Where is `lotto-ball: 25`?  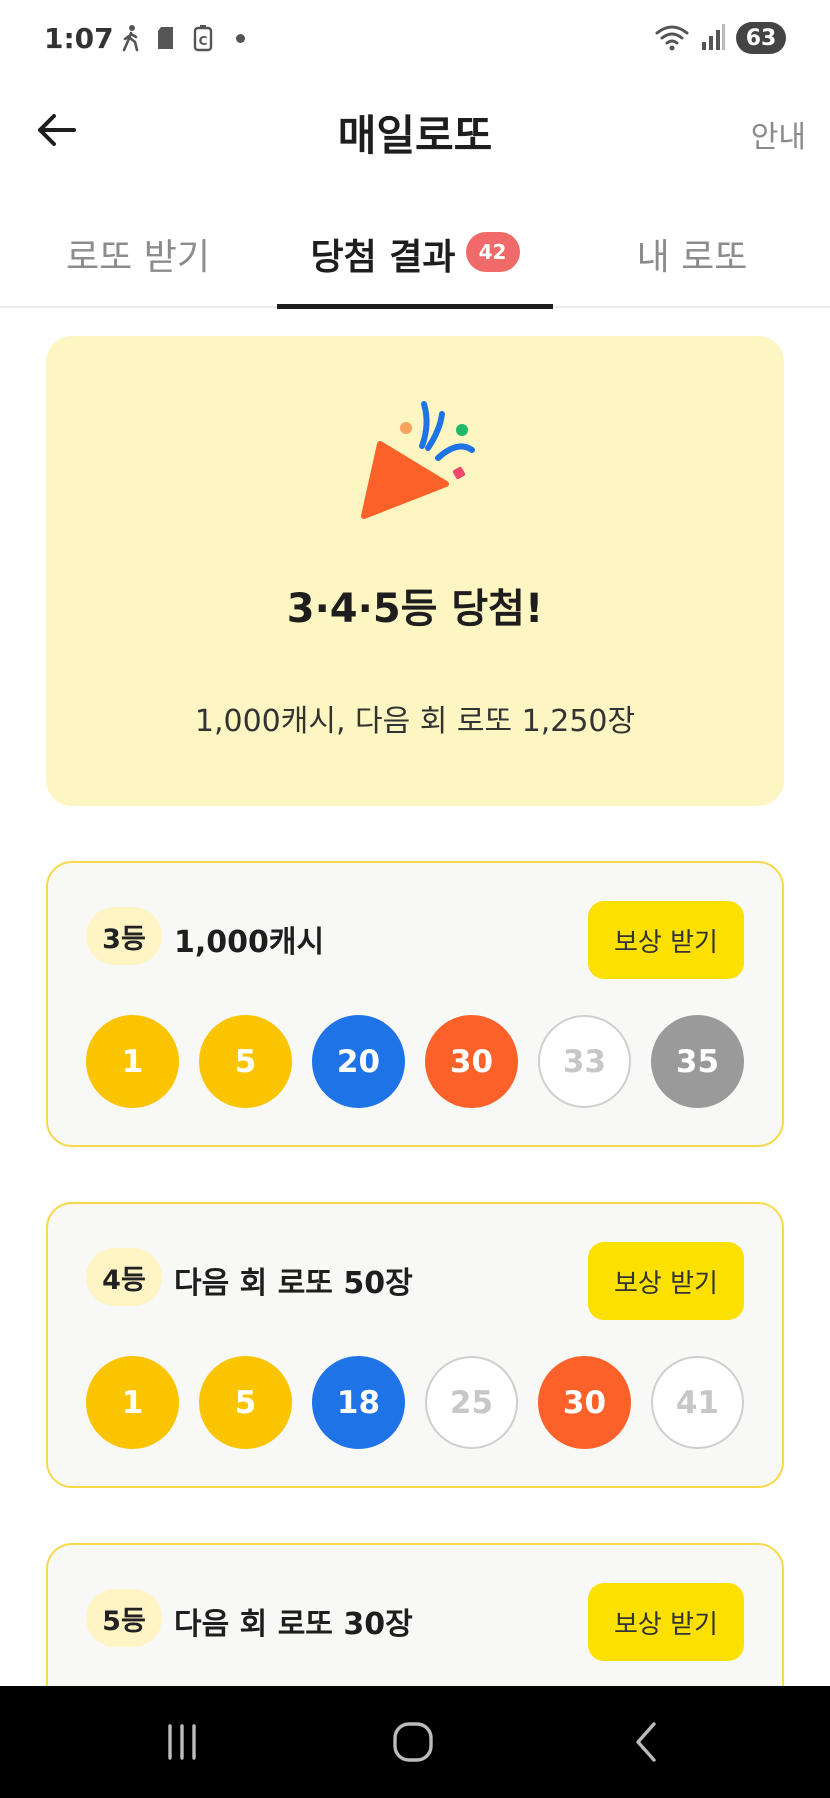
lotto-ball: 25 is located at coordinates (471, 1402).